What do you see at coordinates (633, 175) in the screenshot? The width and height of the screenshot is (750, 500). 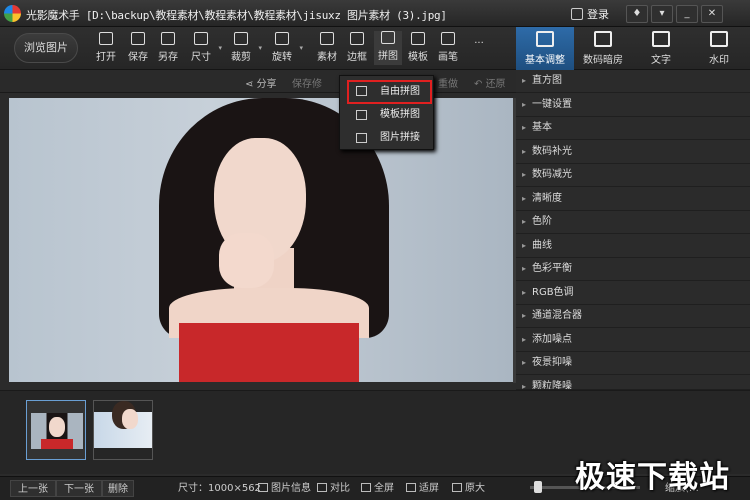 I see `panel-item-reduce-light: ▸ 数码减光` at bounding box center [633, 175].